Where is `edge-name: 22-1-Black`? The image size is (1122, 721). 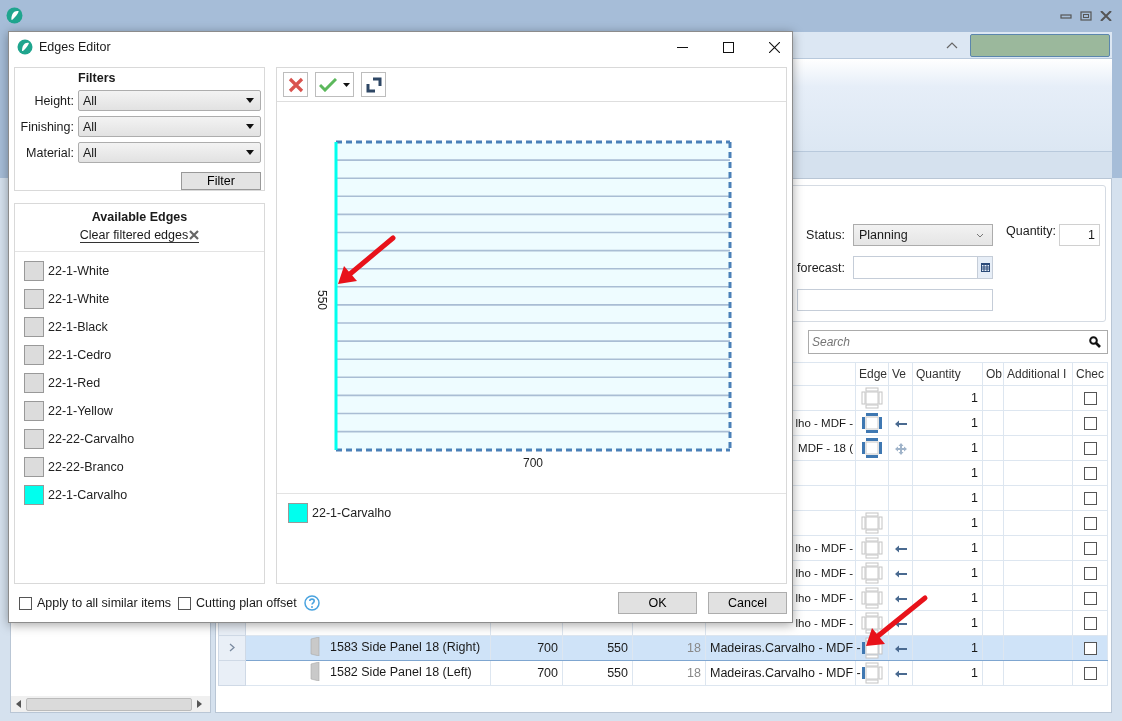 edge-name: 22-1-Black is located at coordinates (78, 327).